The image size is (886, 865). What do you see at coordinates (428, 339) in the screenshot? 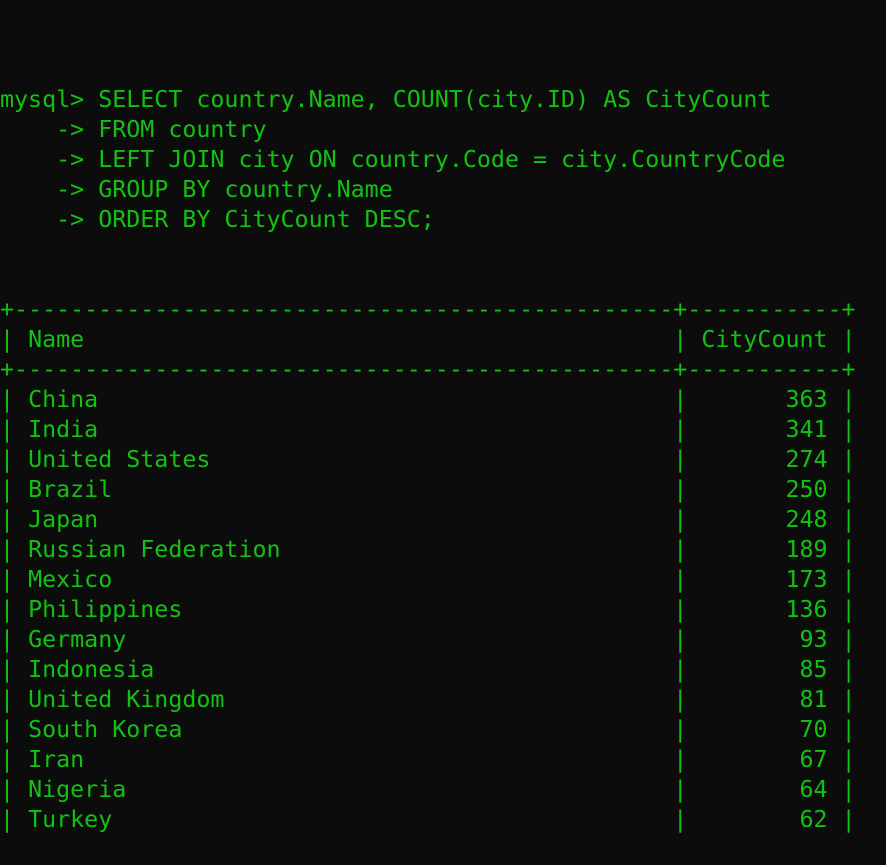
I see `table-header: | Name | CityCount |` at bounding box center [428, 339].